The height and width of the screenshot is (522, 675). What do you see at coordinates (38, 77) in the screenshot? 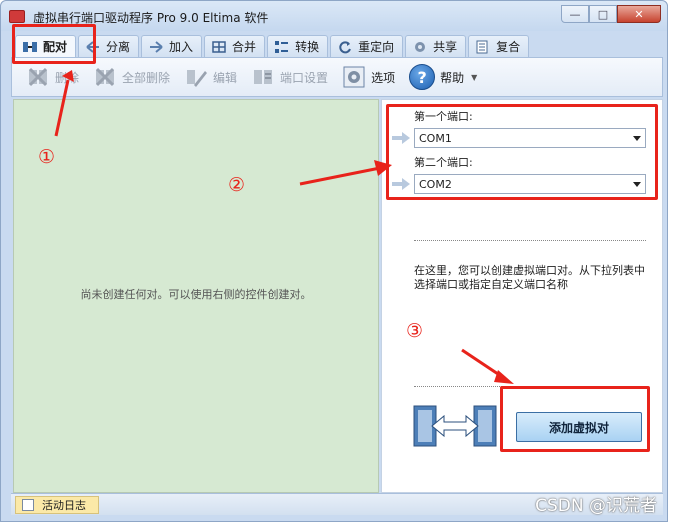
I see `delete-icon` at bounding box center [38, 77].